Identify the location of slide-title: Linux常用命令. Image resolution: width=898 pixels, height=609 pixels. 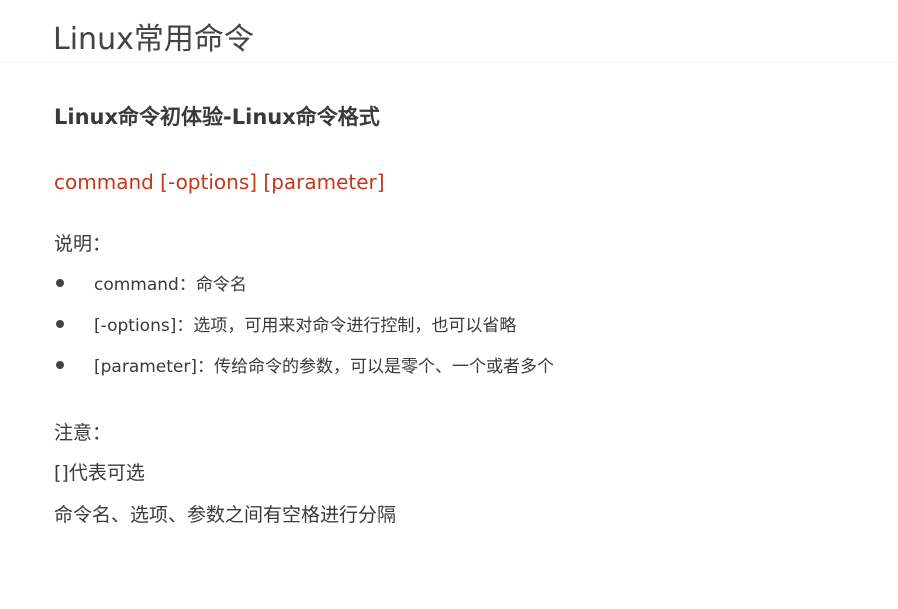
(153, 39).